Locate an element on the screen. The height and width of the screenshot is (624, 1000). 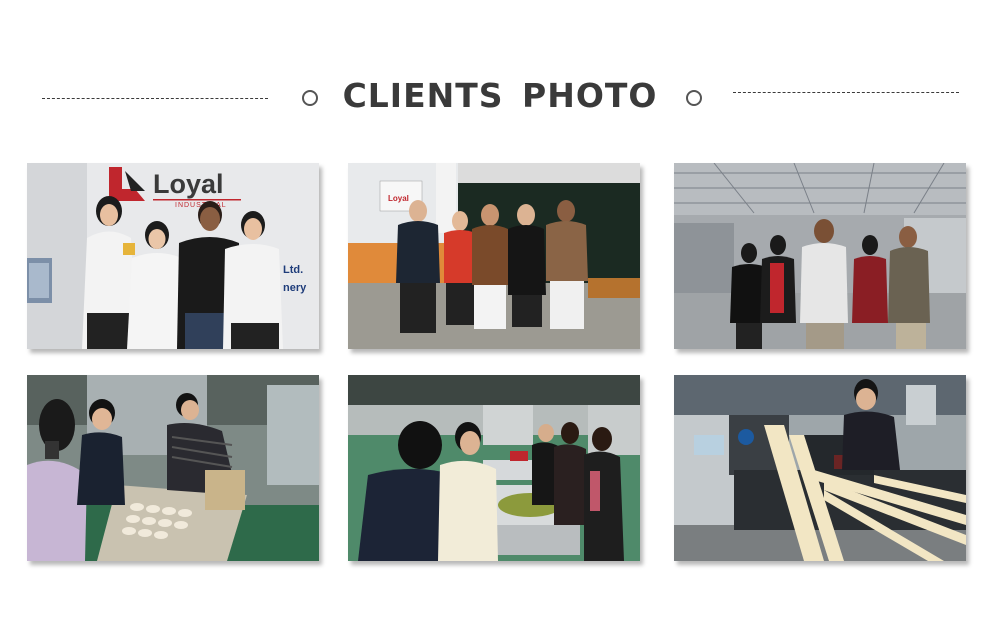
client-photo-workshop is located at coordinates (820, 256).